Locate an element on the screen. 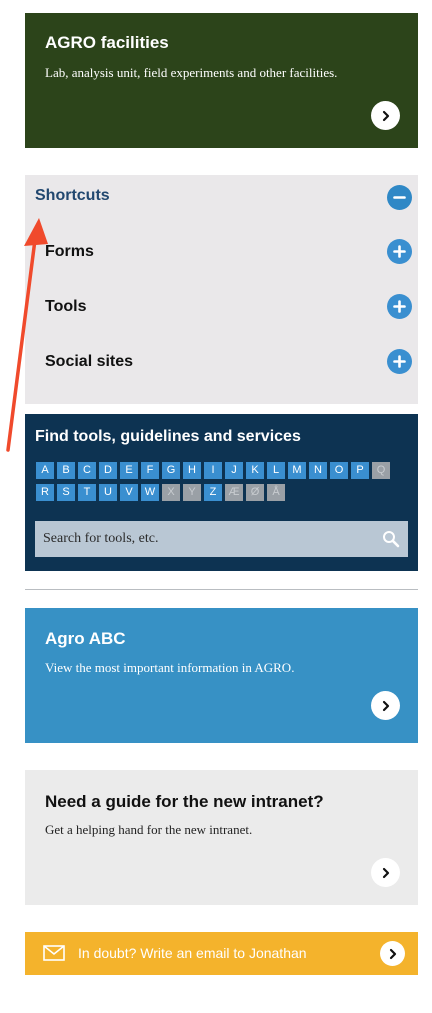  letter-filter-æ: Æ is located at coordinates (234, 492).